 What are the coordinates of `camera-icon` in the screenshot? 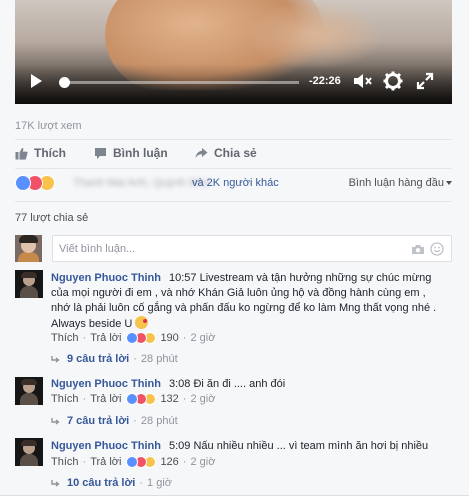 It's located at (418, 249).